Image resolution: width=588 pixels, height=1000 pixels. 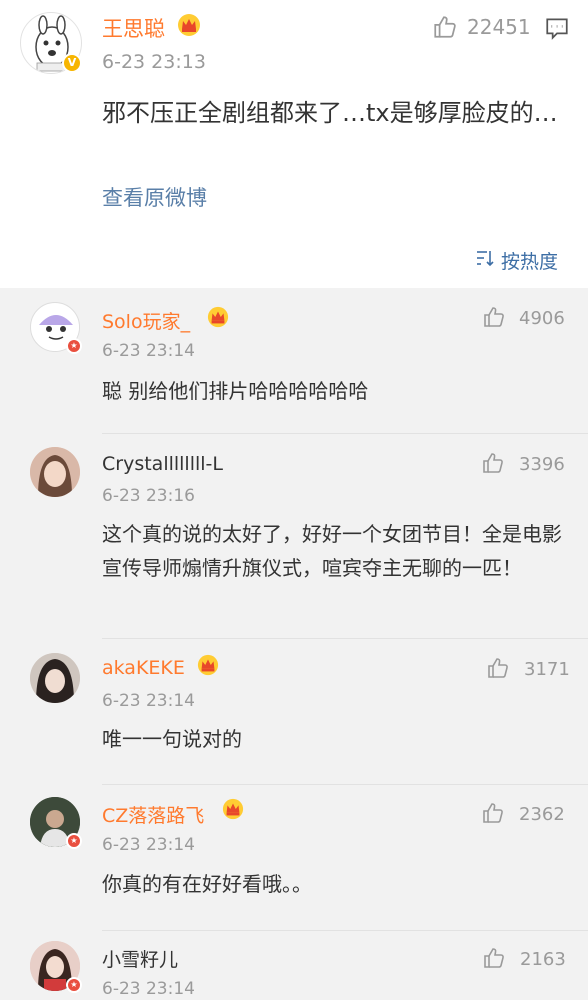 What do you see at coordinates (547, 669) in the screenshot?
I see `like-count: 3171` at bounding box center [547, 669].